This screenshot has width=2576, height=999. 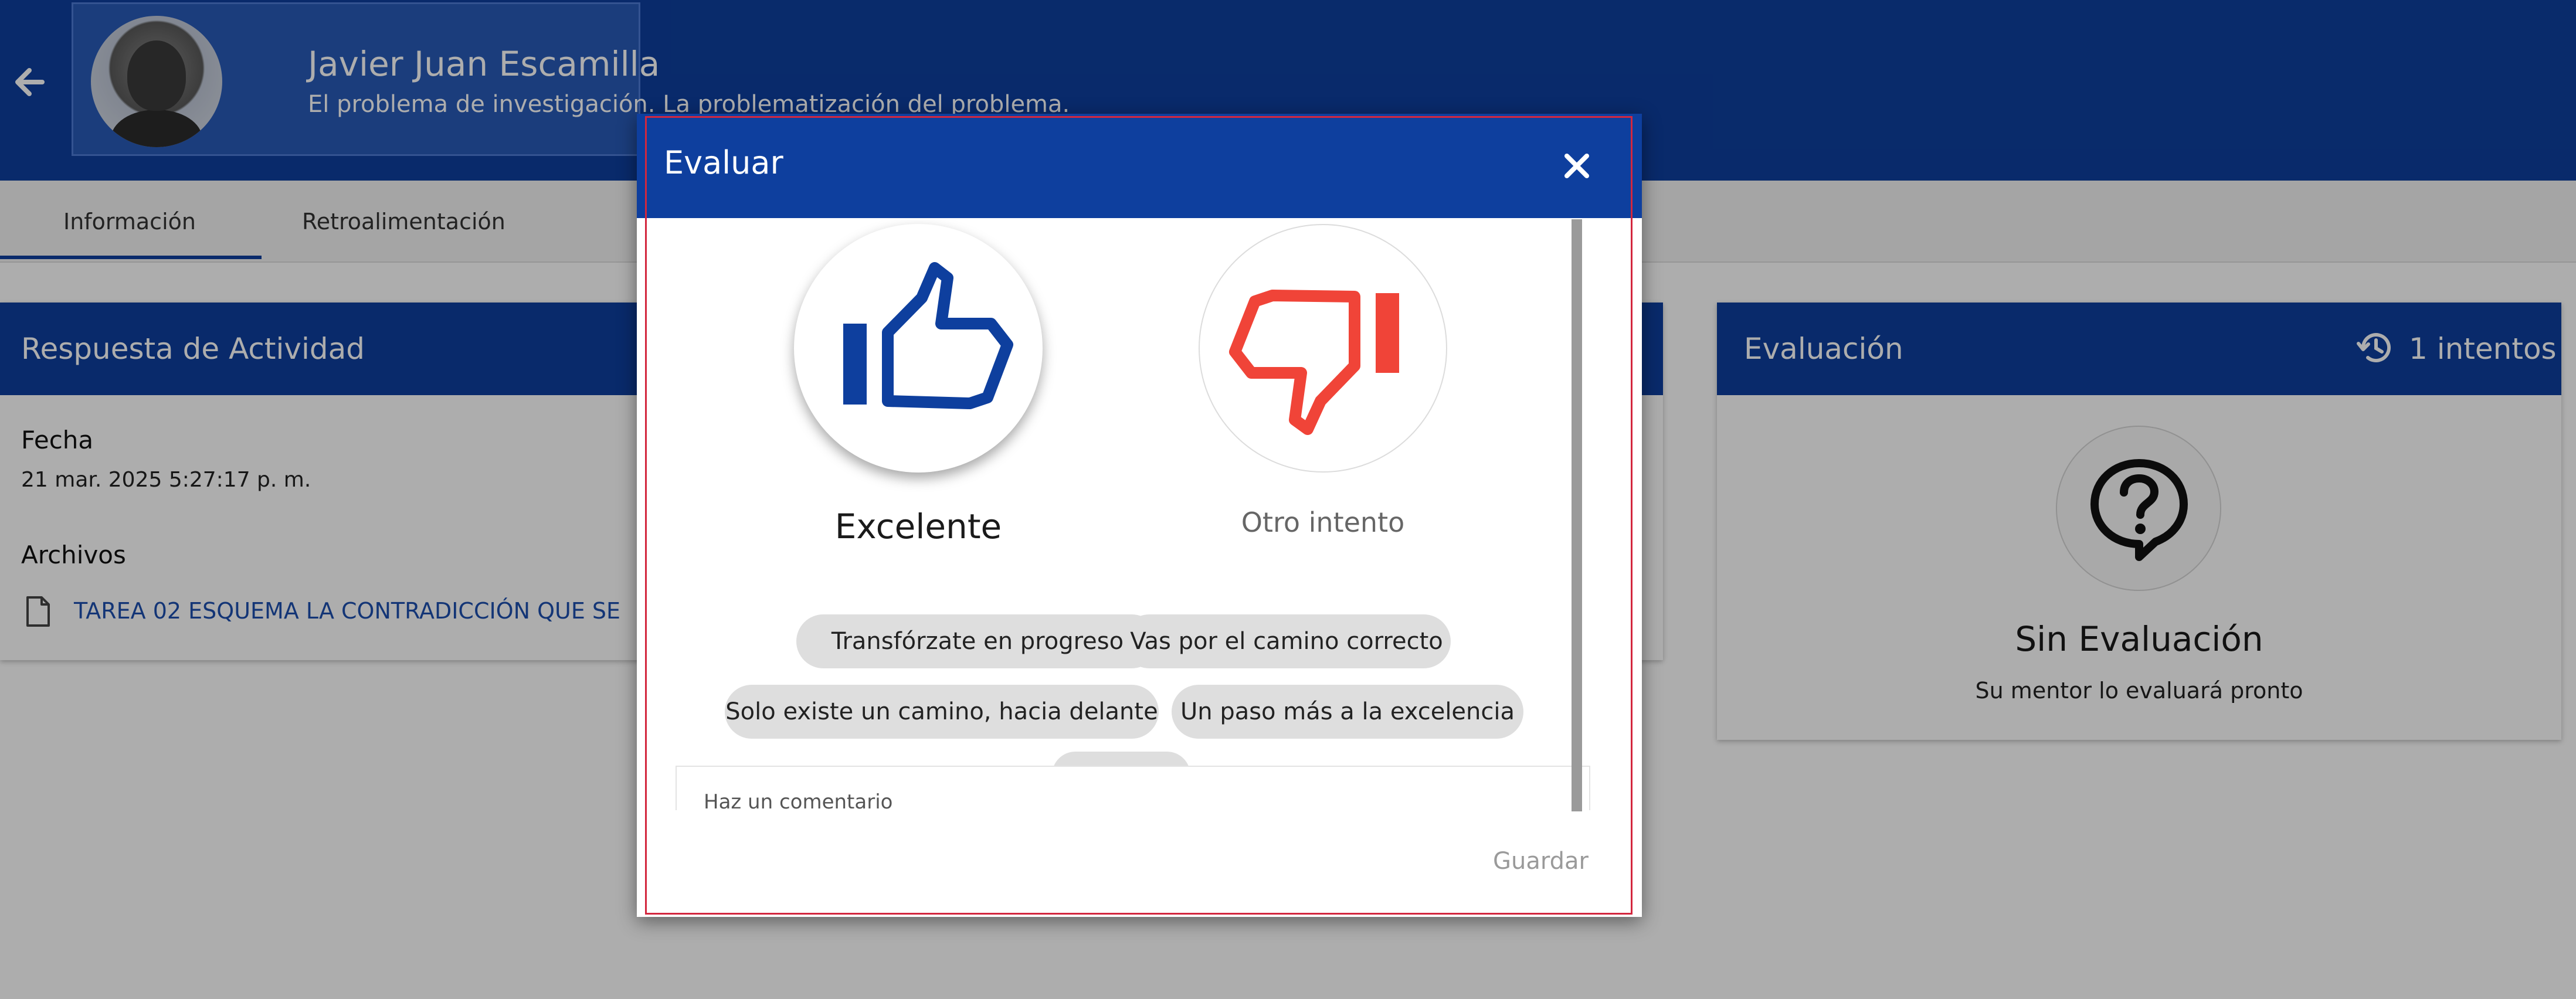 What do you see at coordinates (798, 800) in the screenshot?
I see `comment-placeholder: Haz un comentario` at bounding box center [798, 800].